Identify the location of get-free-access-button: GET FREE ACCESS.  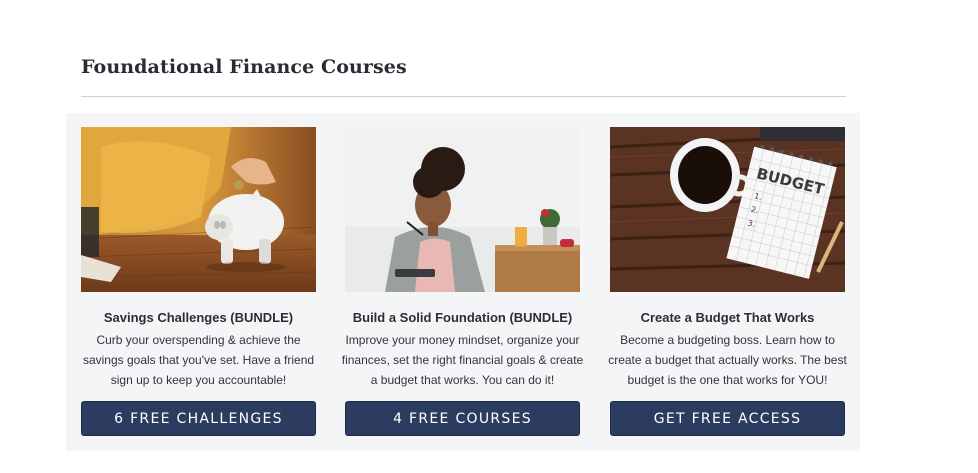
(727, 418).